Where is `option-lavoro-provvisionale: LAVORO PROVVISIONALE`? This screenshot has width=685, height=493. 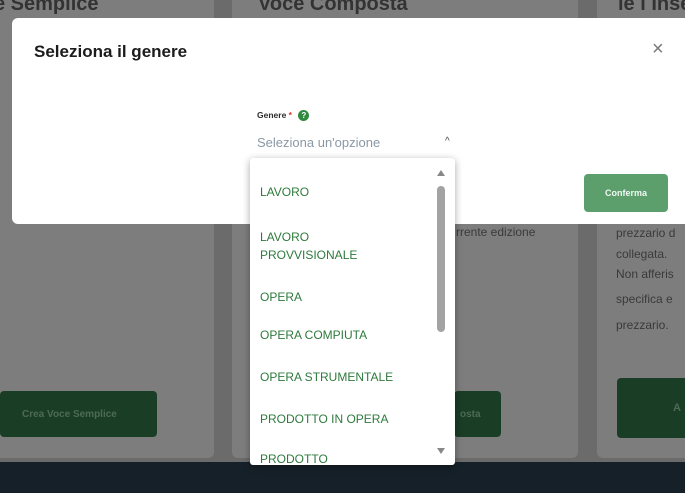
option-lavoro-provvisionale: LAVORO PROVVISIONALE is located at coordinates (315, 246).